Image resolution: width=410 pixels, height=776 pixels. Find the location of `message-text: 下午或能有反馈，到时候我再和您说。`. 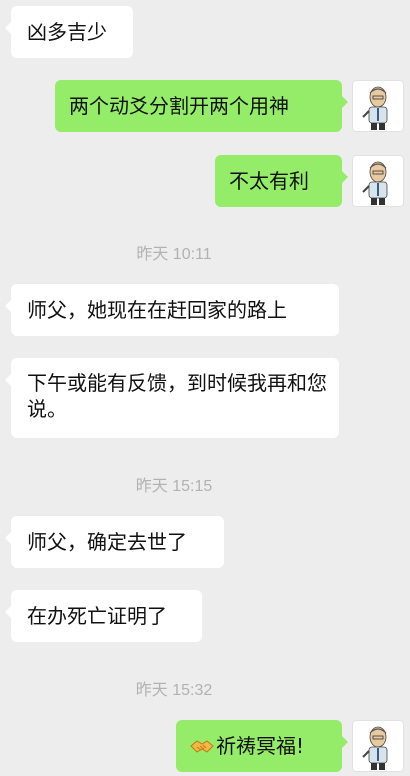

message-text: 下午或能有反馈，到时候我再和您说。 is located at coordinates (177, 396).